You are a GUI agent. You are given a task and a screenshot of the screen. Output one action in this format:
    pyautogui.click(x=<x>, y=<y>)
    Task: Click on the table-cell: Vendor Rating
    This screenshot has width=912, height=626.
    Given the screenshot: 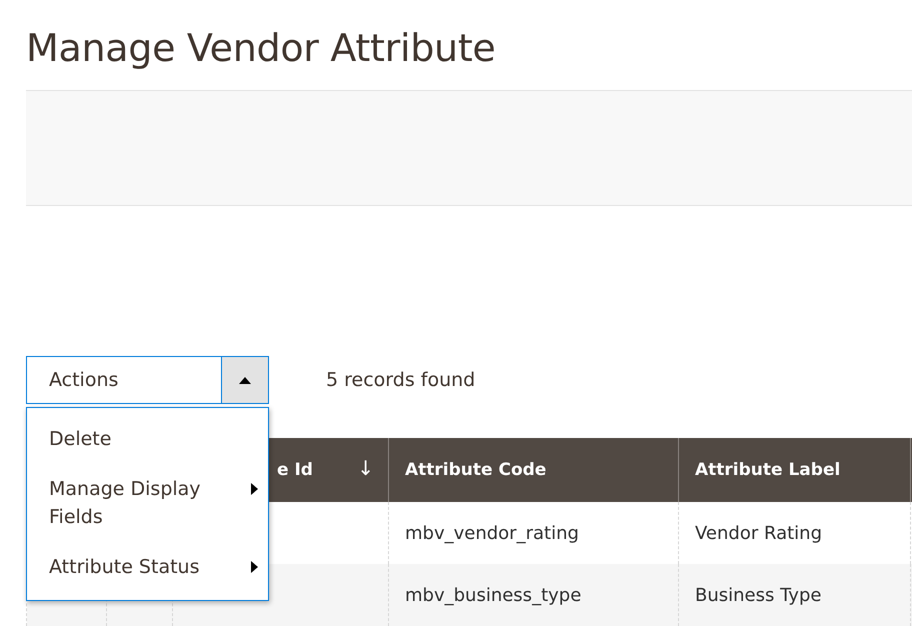 What is the action you would take?
    pyautogui.click(x=794, y=533)
    